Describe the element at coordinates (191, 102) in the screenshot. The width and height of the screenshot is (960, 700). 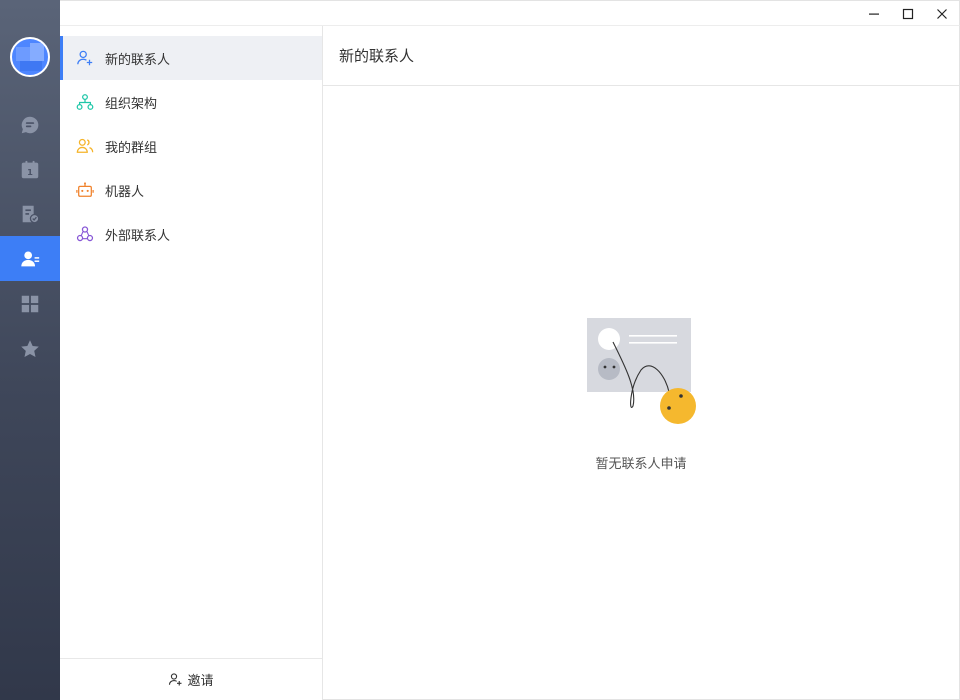
I see `menu-item-org-structure: 组织架构` at that location.